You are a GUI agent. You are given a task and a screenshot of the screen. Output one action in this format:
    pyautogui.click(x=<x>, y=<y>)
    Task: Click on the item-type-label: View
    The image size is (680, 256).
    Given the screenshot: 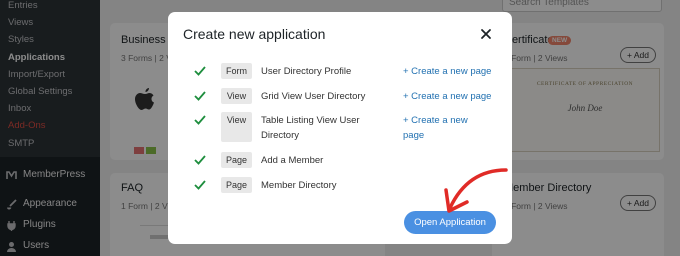 What is the action you would take?
    pyautogui.click(x=236, y=120)
    